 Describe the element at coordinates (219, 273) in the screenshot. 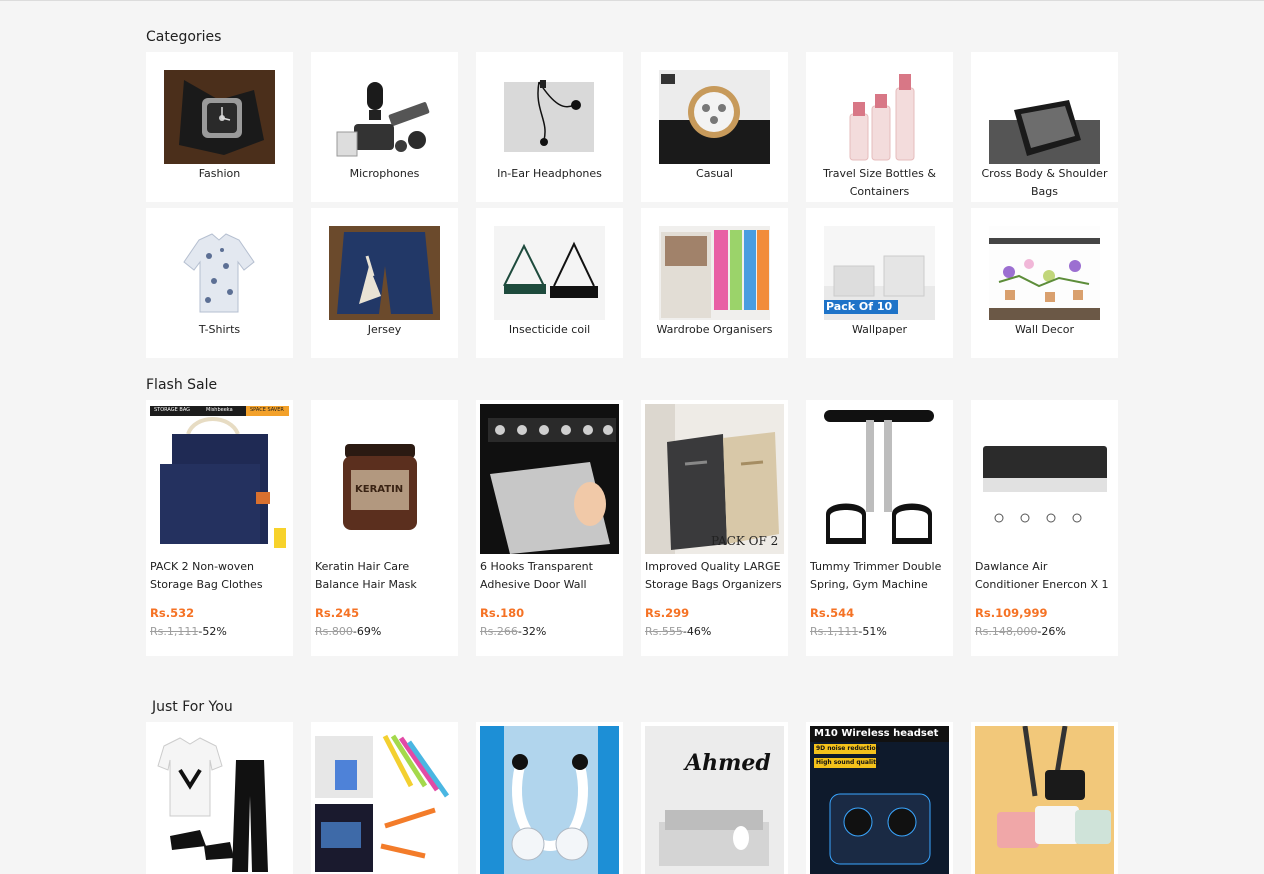

I see `shirt-image` at that location.